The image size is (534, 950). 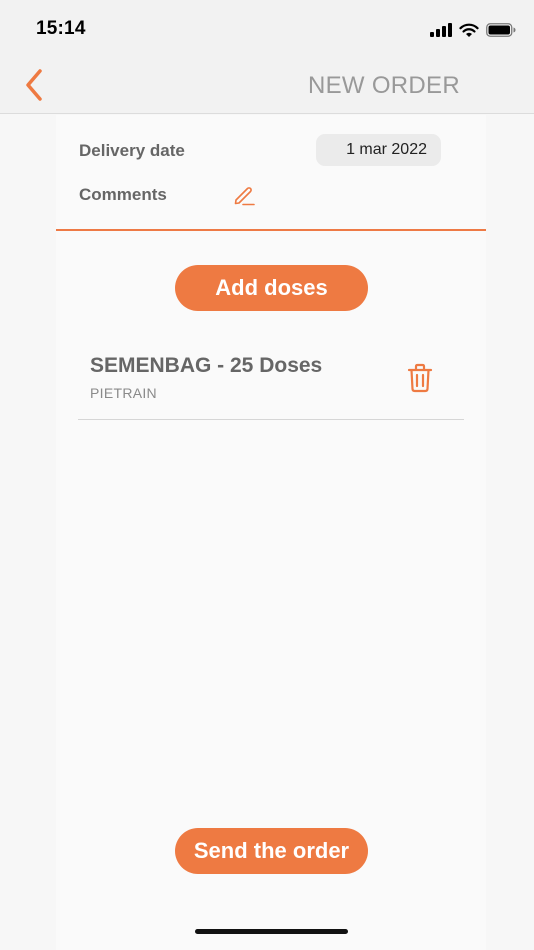 What do you see at coordinates (420, 378) in the screenshot?
I see `trash-icon` at bounding box center [420, 378].